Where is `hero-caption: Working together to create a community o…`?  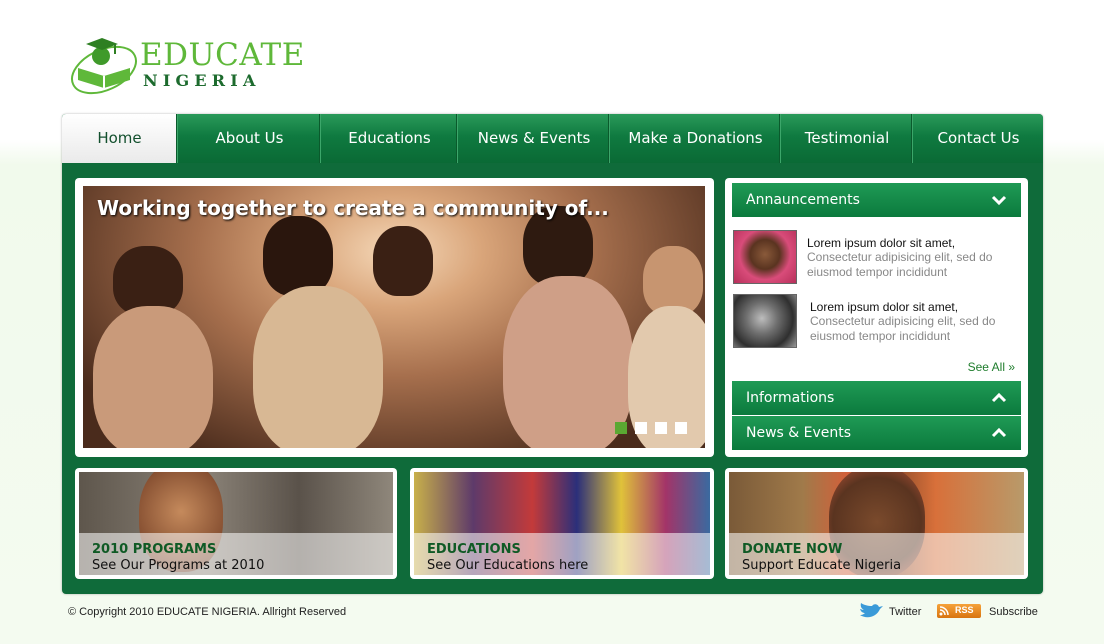
hero-caption: Working together to create a community o… is located at coordinates (353, 208).